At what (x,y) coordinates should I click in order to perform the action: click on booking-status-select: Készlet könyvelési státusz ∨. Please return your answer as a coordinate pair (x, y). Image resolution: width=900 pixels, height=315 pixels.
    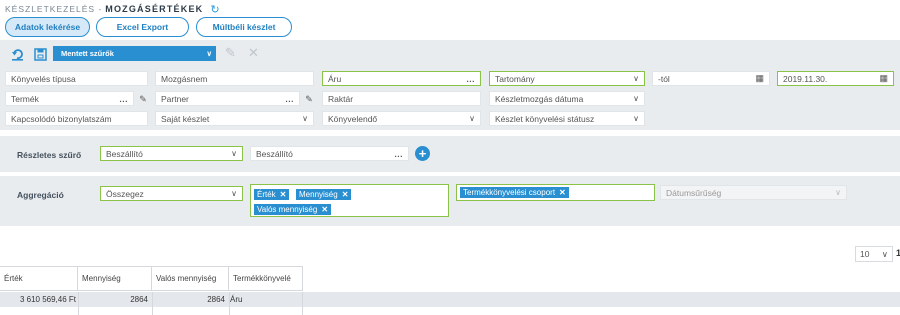
    Looking at the image, I should click on (567, 118).